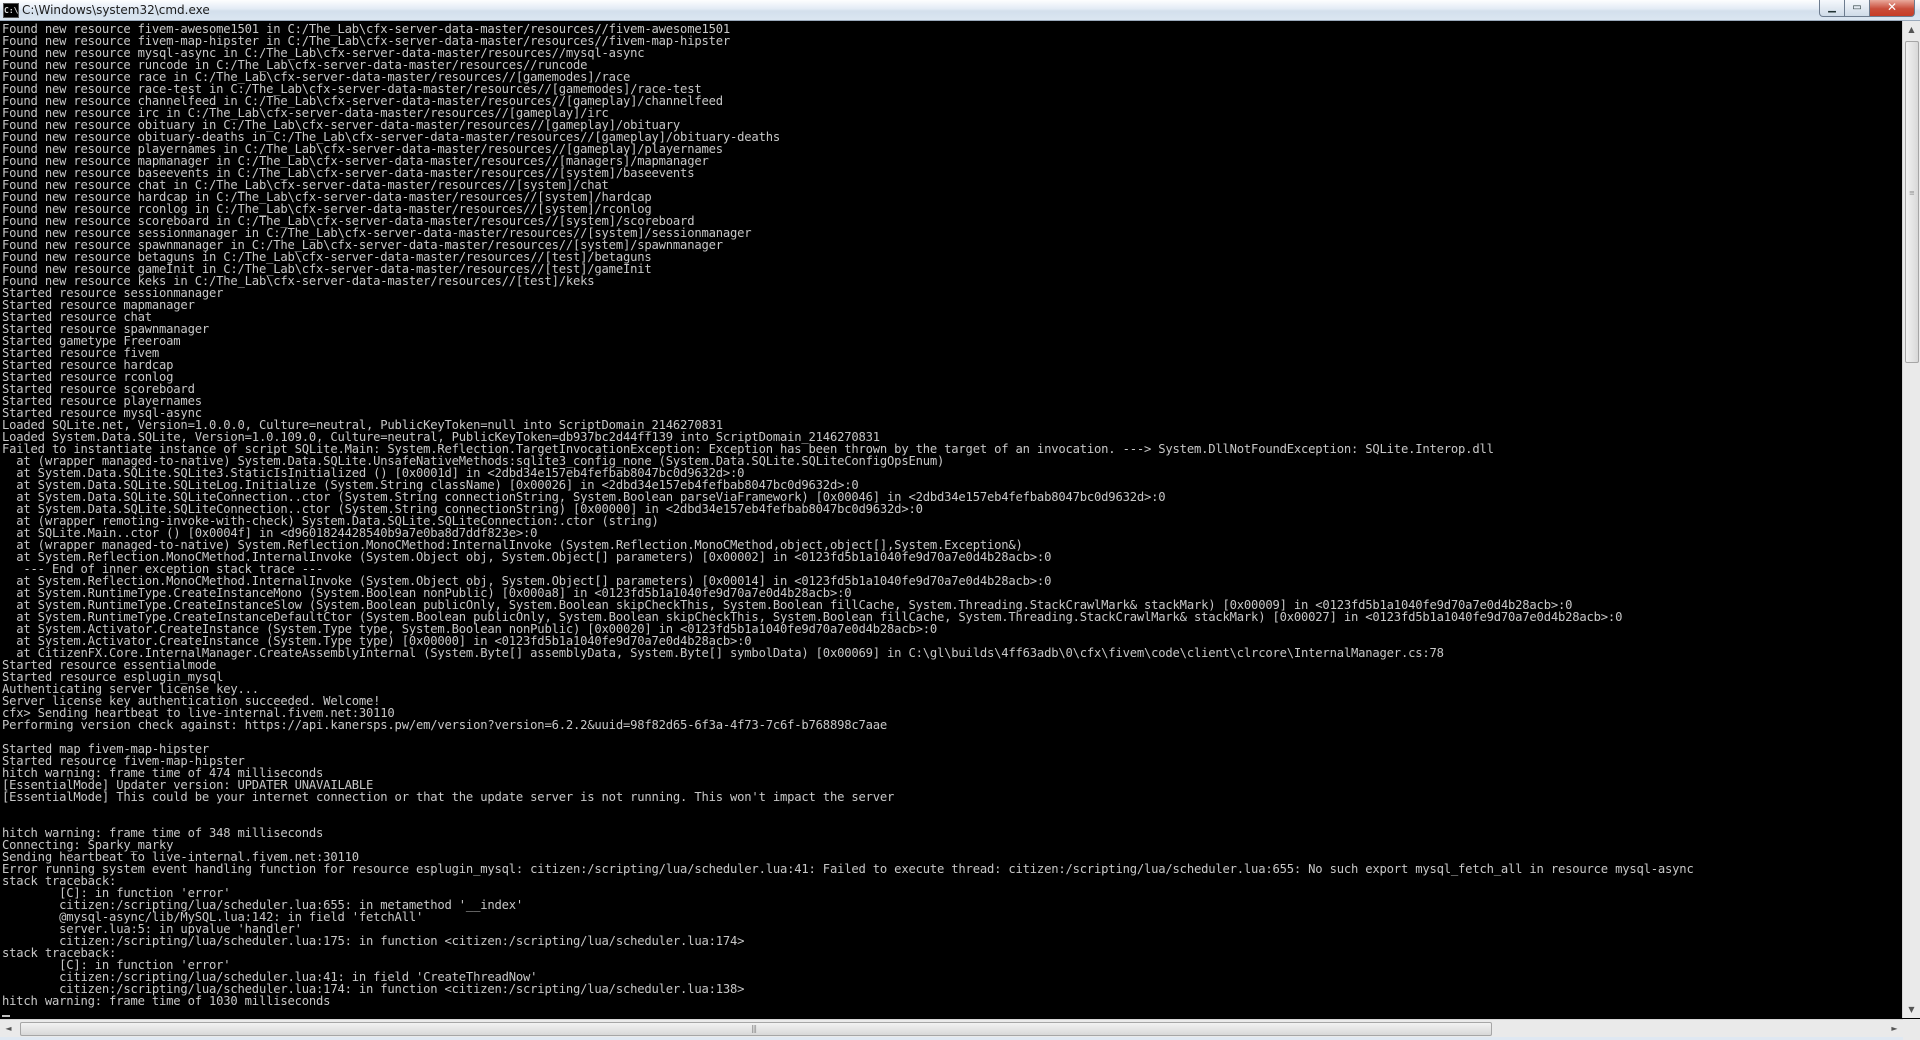  Describe the element at coordinates (91, 341) in the screenshot. I see `console-line: Started gametype Freeroam` at that location.